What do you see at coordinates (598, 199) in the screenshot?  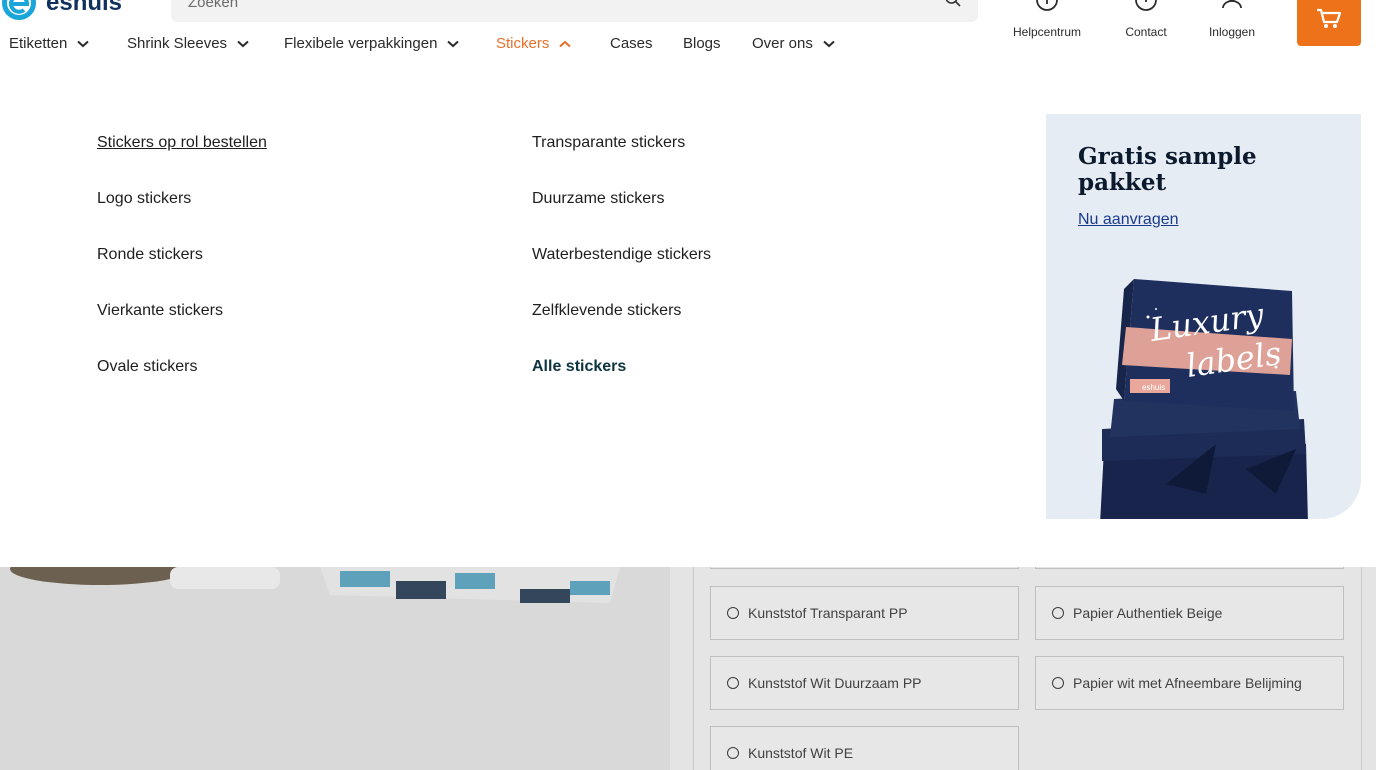 I see `menu-link-duurzame-stickers: Duurzame stickers` at bounding box center [598, 199].